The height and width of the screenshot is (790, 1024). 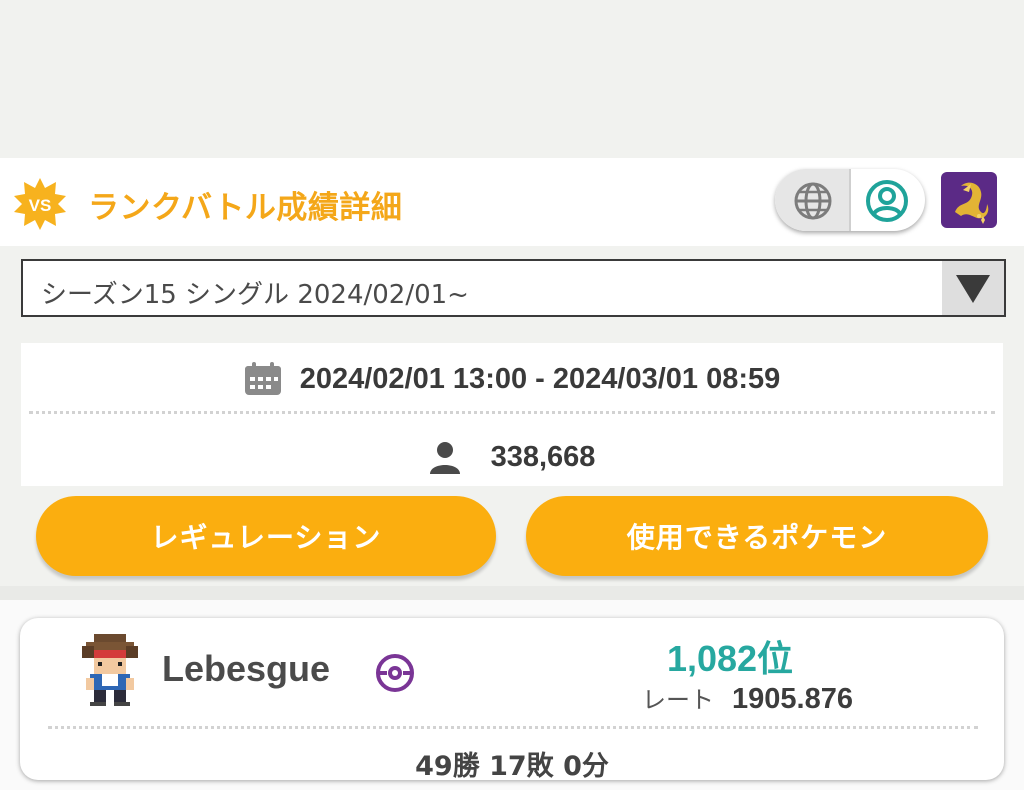 I want to click on player-name: Lebesgue, so click(x=246, y=668).